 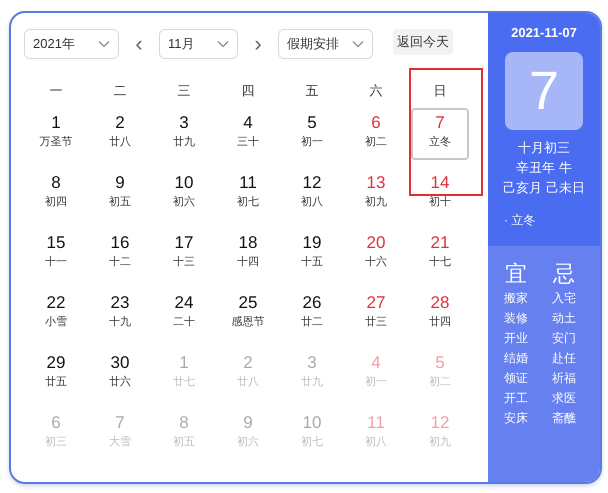 I want to click on solar-term: · 立冬, so click(x=520, y=220).